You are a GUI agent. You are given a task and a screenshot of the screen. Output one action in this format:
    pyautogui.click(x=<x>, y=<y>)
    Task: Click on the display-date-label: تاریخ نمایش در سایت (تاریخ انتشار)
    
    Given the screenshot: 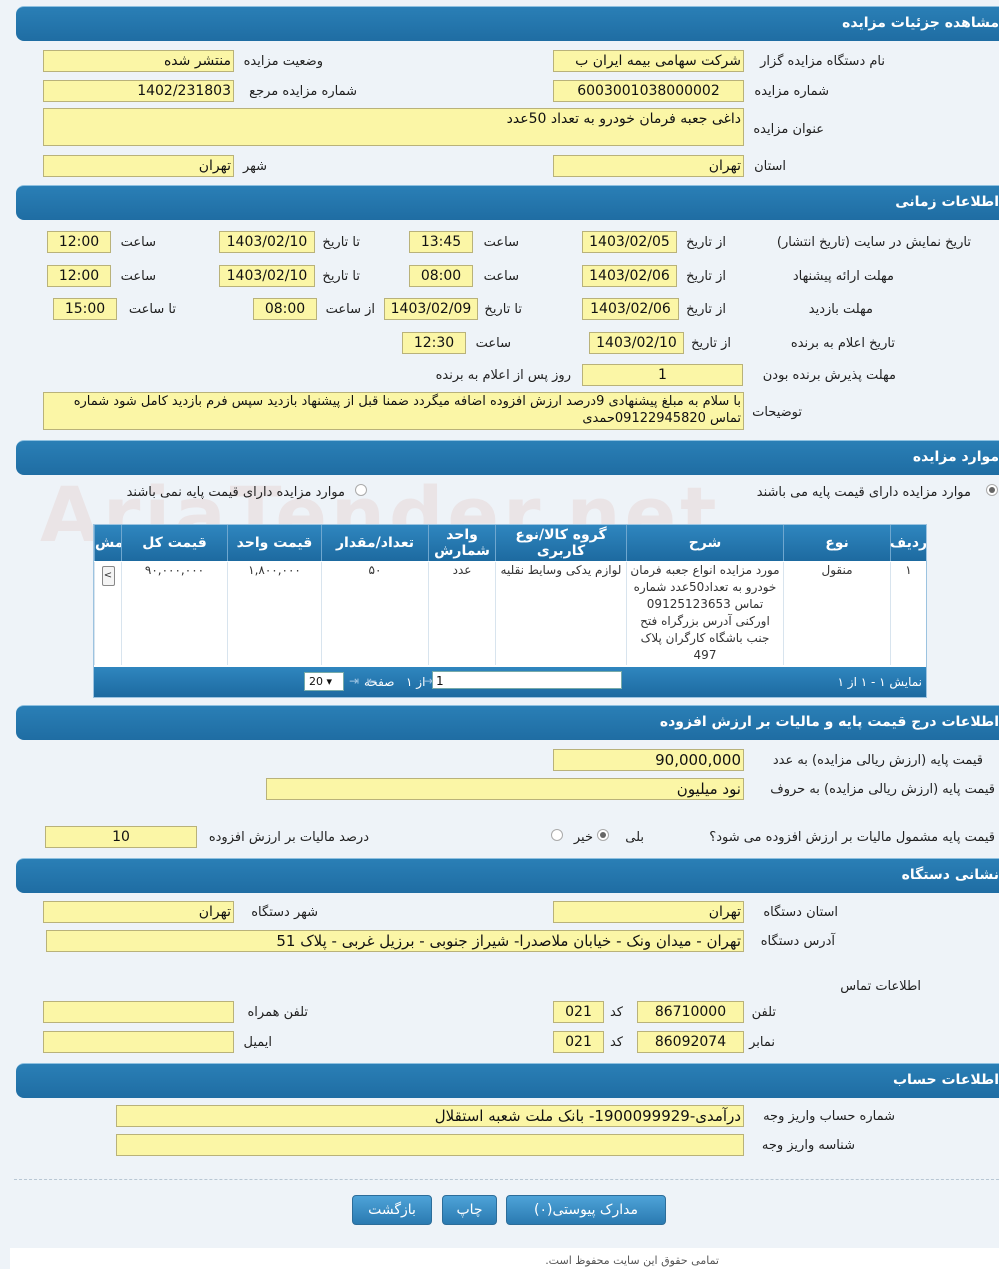 What is the action you would take?
    pyautogui.click(x=873, y=242)
    